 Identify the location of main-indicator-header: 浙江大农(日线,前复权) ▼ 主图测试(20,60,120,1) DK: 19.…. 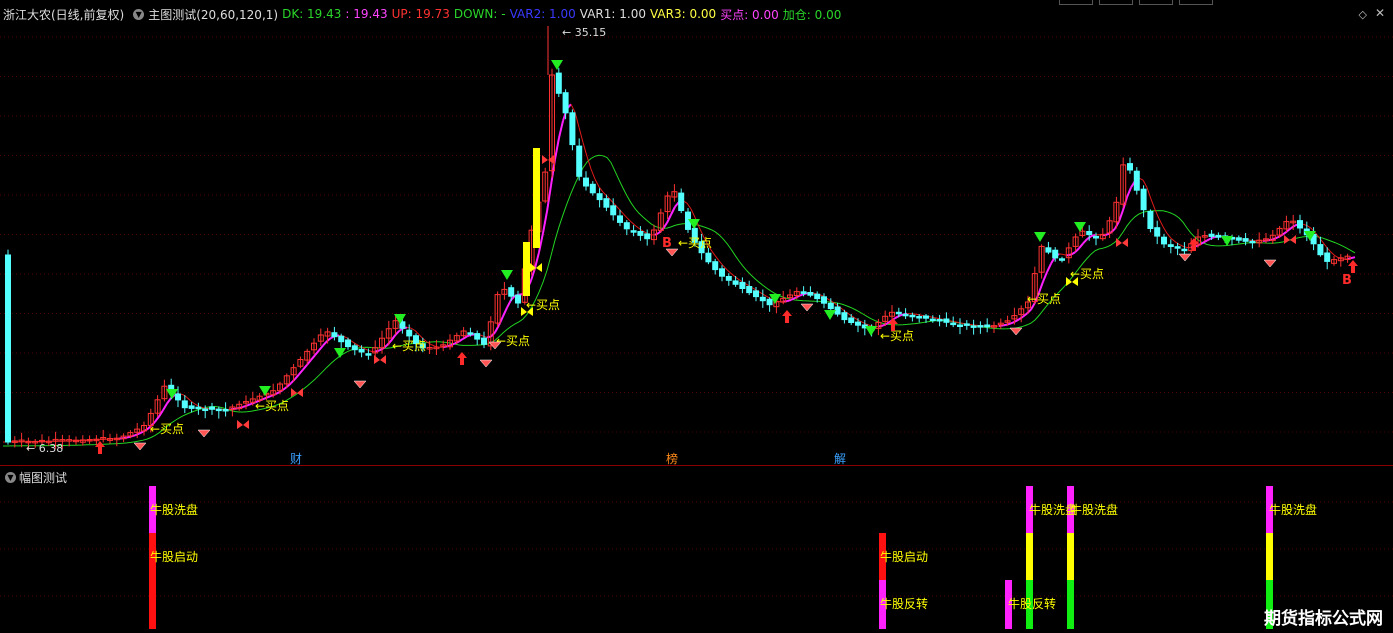
(422, 14).